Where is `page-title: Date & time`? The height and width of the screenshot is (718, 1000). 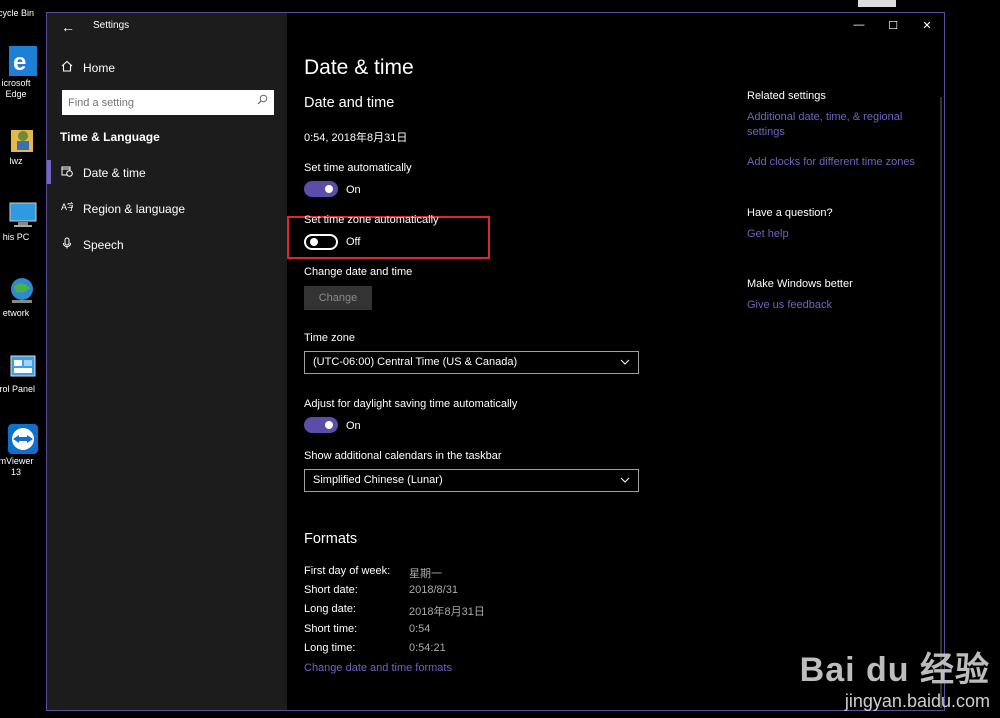
page-title: Date & time is located at coordinates (359, 67).